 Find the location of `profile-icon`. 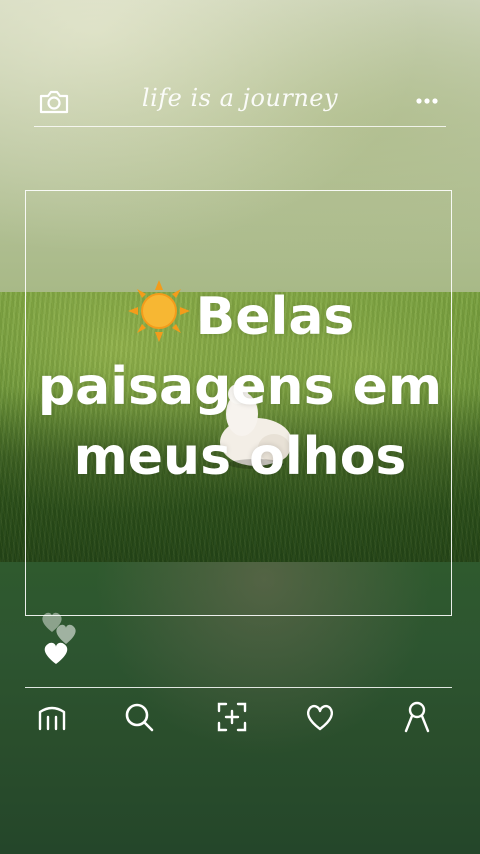

profile-icon is located at coordinates (417, 717).